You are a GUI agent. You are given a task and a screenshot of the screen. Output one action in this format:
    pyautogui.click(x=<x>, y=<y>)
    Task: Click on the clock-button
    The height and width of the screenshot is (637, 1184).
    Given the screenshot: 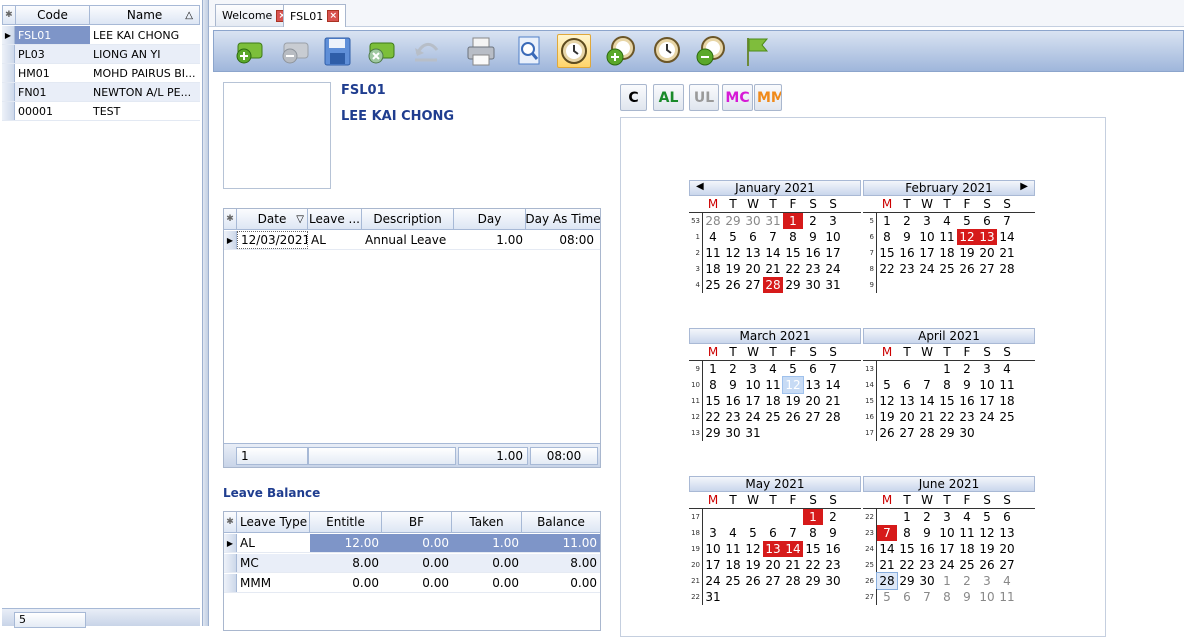 What is the action you would take?
    pyautogui.click(x=667, y=51)
    